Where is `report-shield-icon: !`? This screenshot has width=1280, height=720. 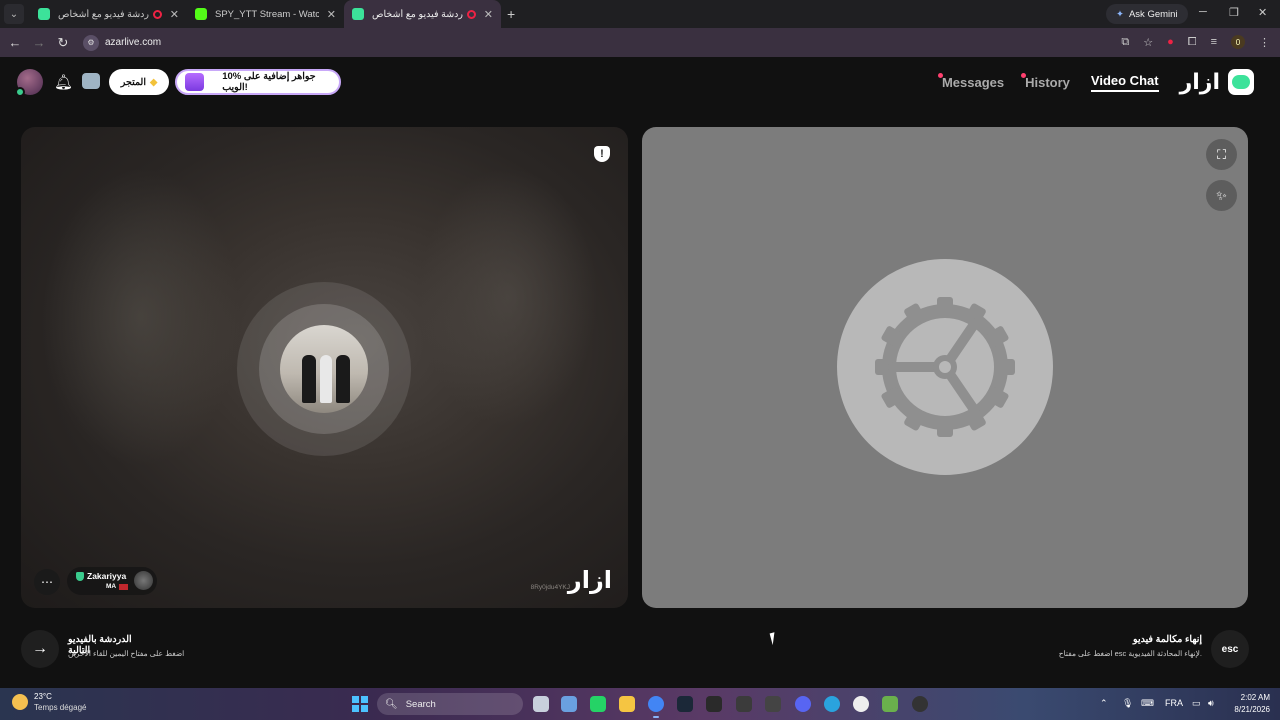 report-shield-icon: ! is located at coordinates (602, 154).